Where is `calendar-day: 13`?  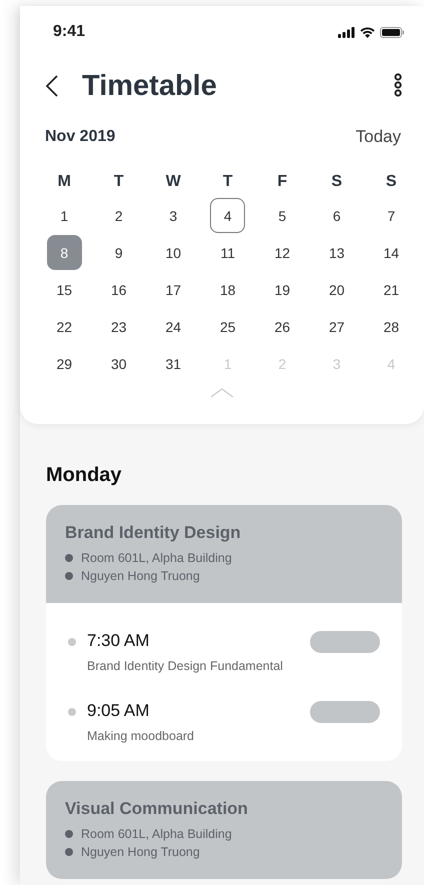
calendar-day: 13 is located at coordinates (336, 252).